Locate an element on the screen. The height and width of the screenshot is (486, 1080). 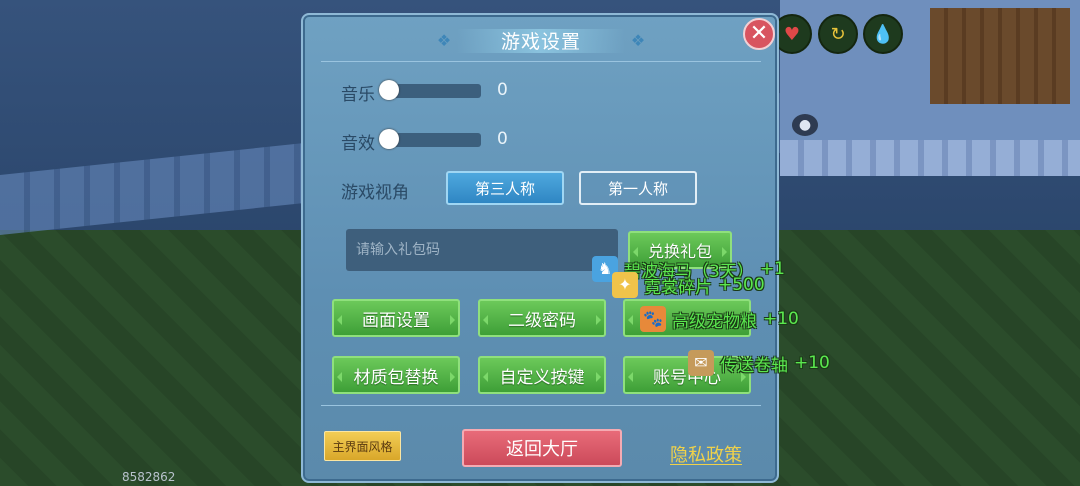
graphics-settings-button: 画面设置 is located at coordinates (396, 318).